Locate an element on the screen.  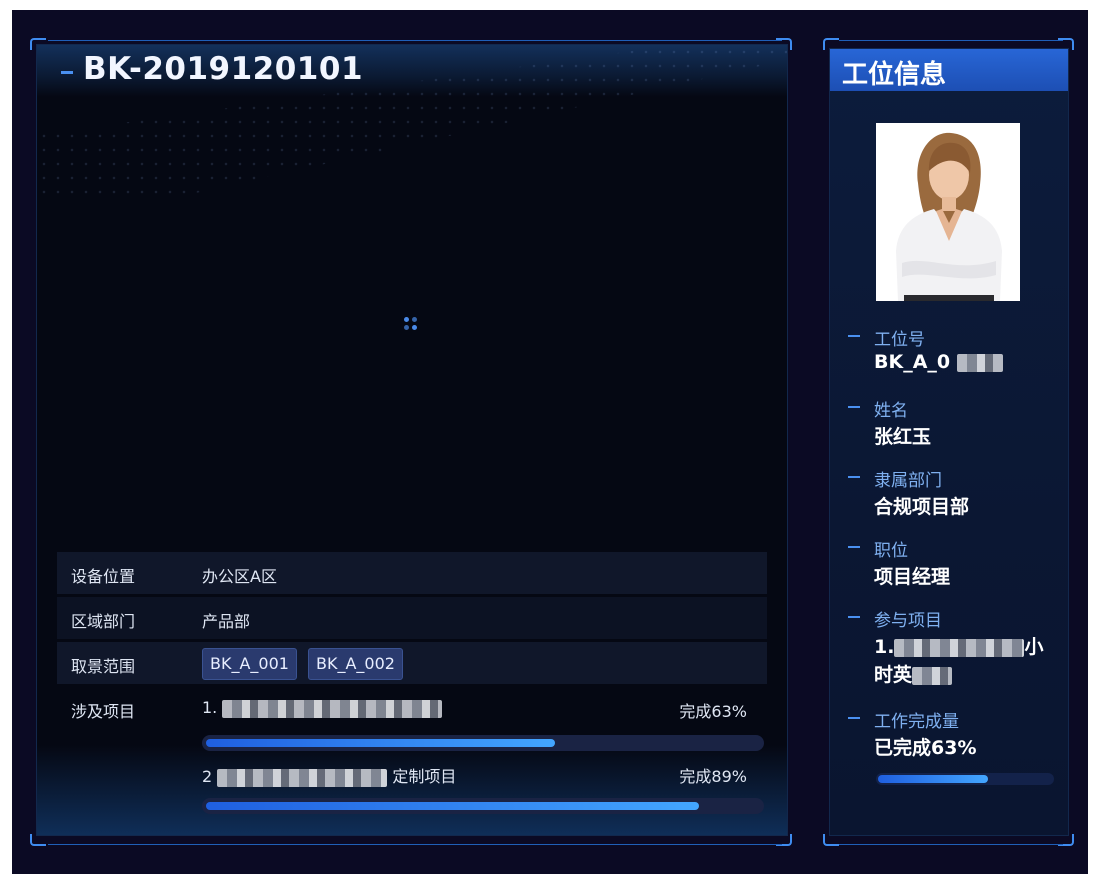
person-photo-icon is located at coordinates (948, 212).